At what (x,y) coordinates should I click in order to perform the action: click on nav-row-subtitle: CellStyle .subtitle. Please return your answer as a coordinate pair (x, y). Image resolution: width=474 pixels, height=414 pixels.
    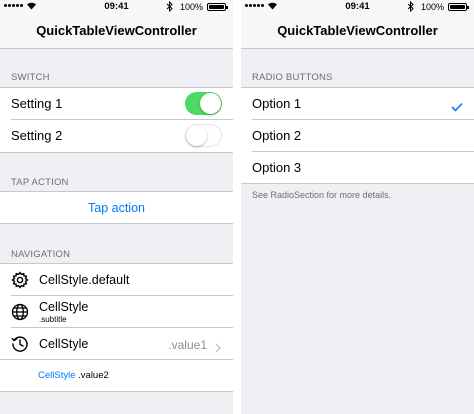
    Looking at the image, I should click on (116, 312).